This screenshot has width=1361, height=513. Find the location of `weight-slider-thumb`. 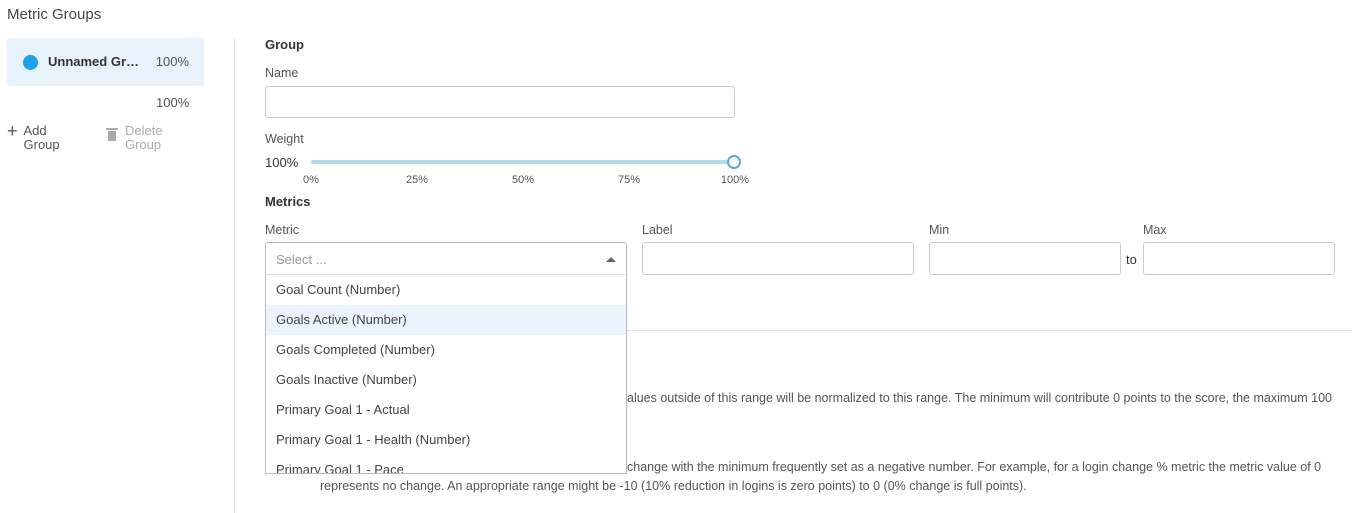

weight-slider-thumb is located at coordinates (734, 162).